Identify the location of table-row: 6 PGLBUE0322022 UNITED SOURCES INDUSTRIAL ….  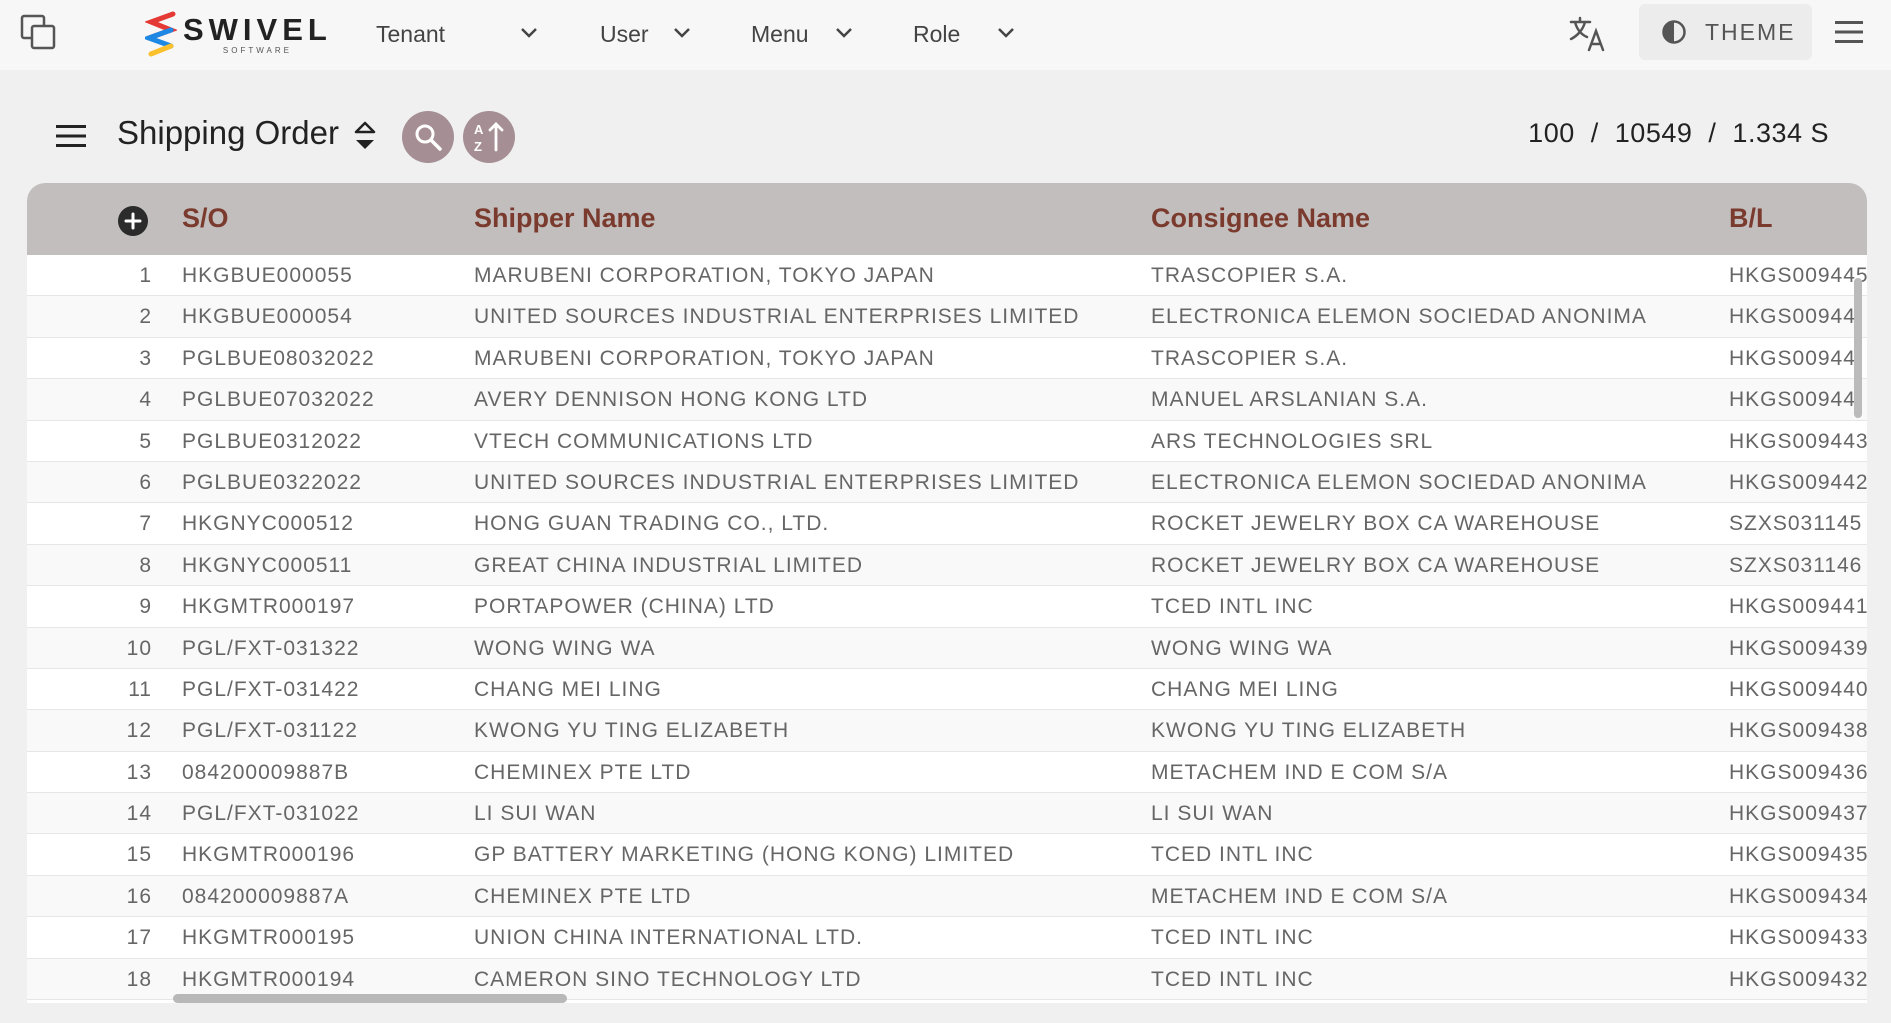
(947, 482).